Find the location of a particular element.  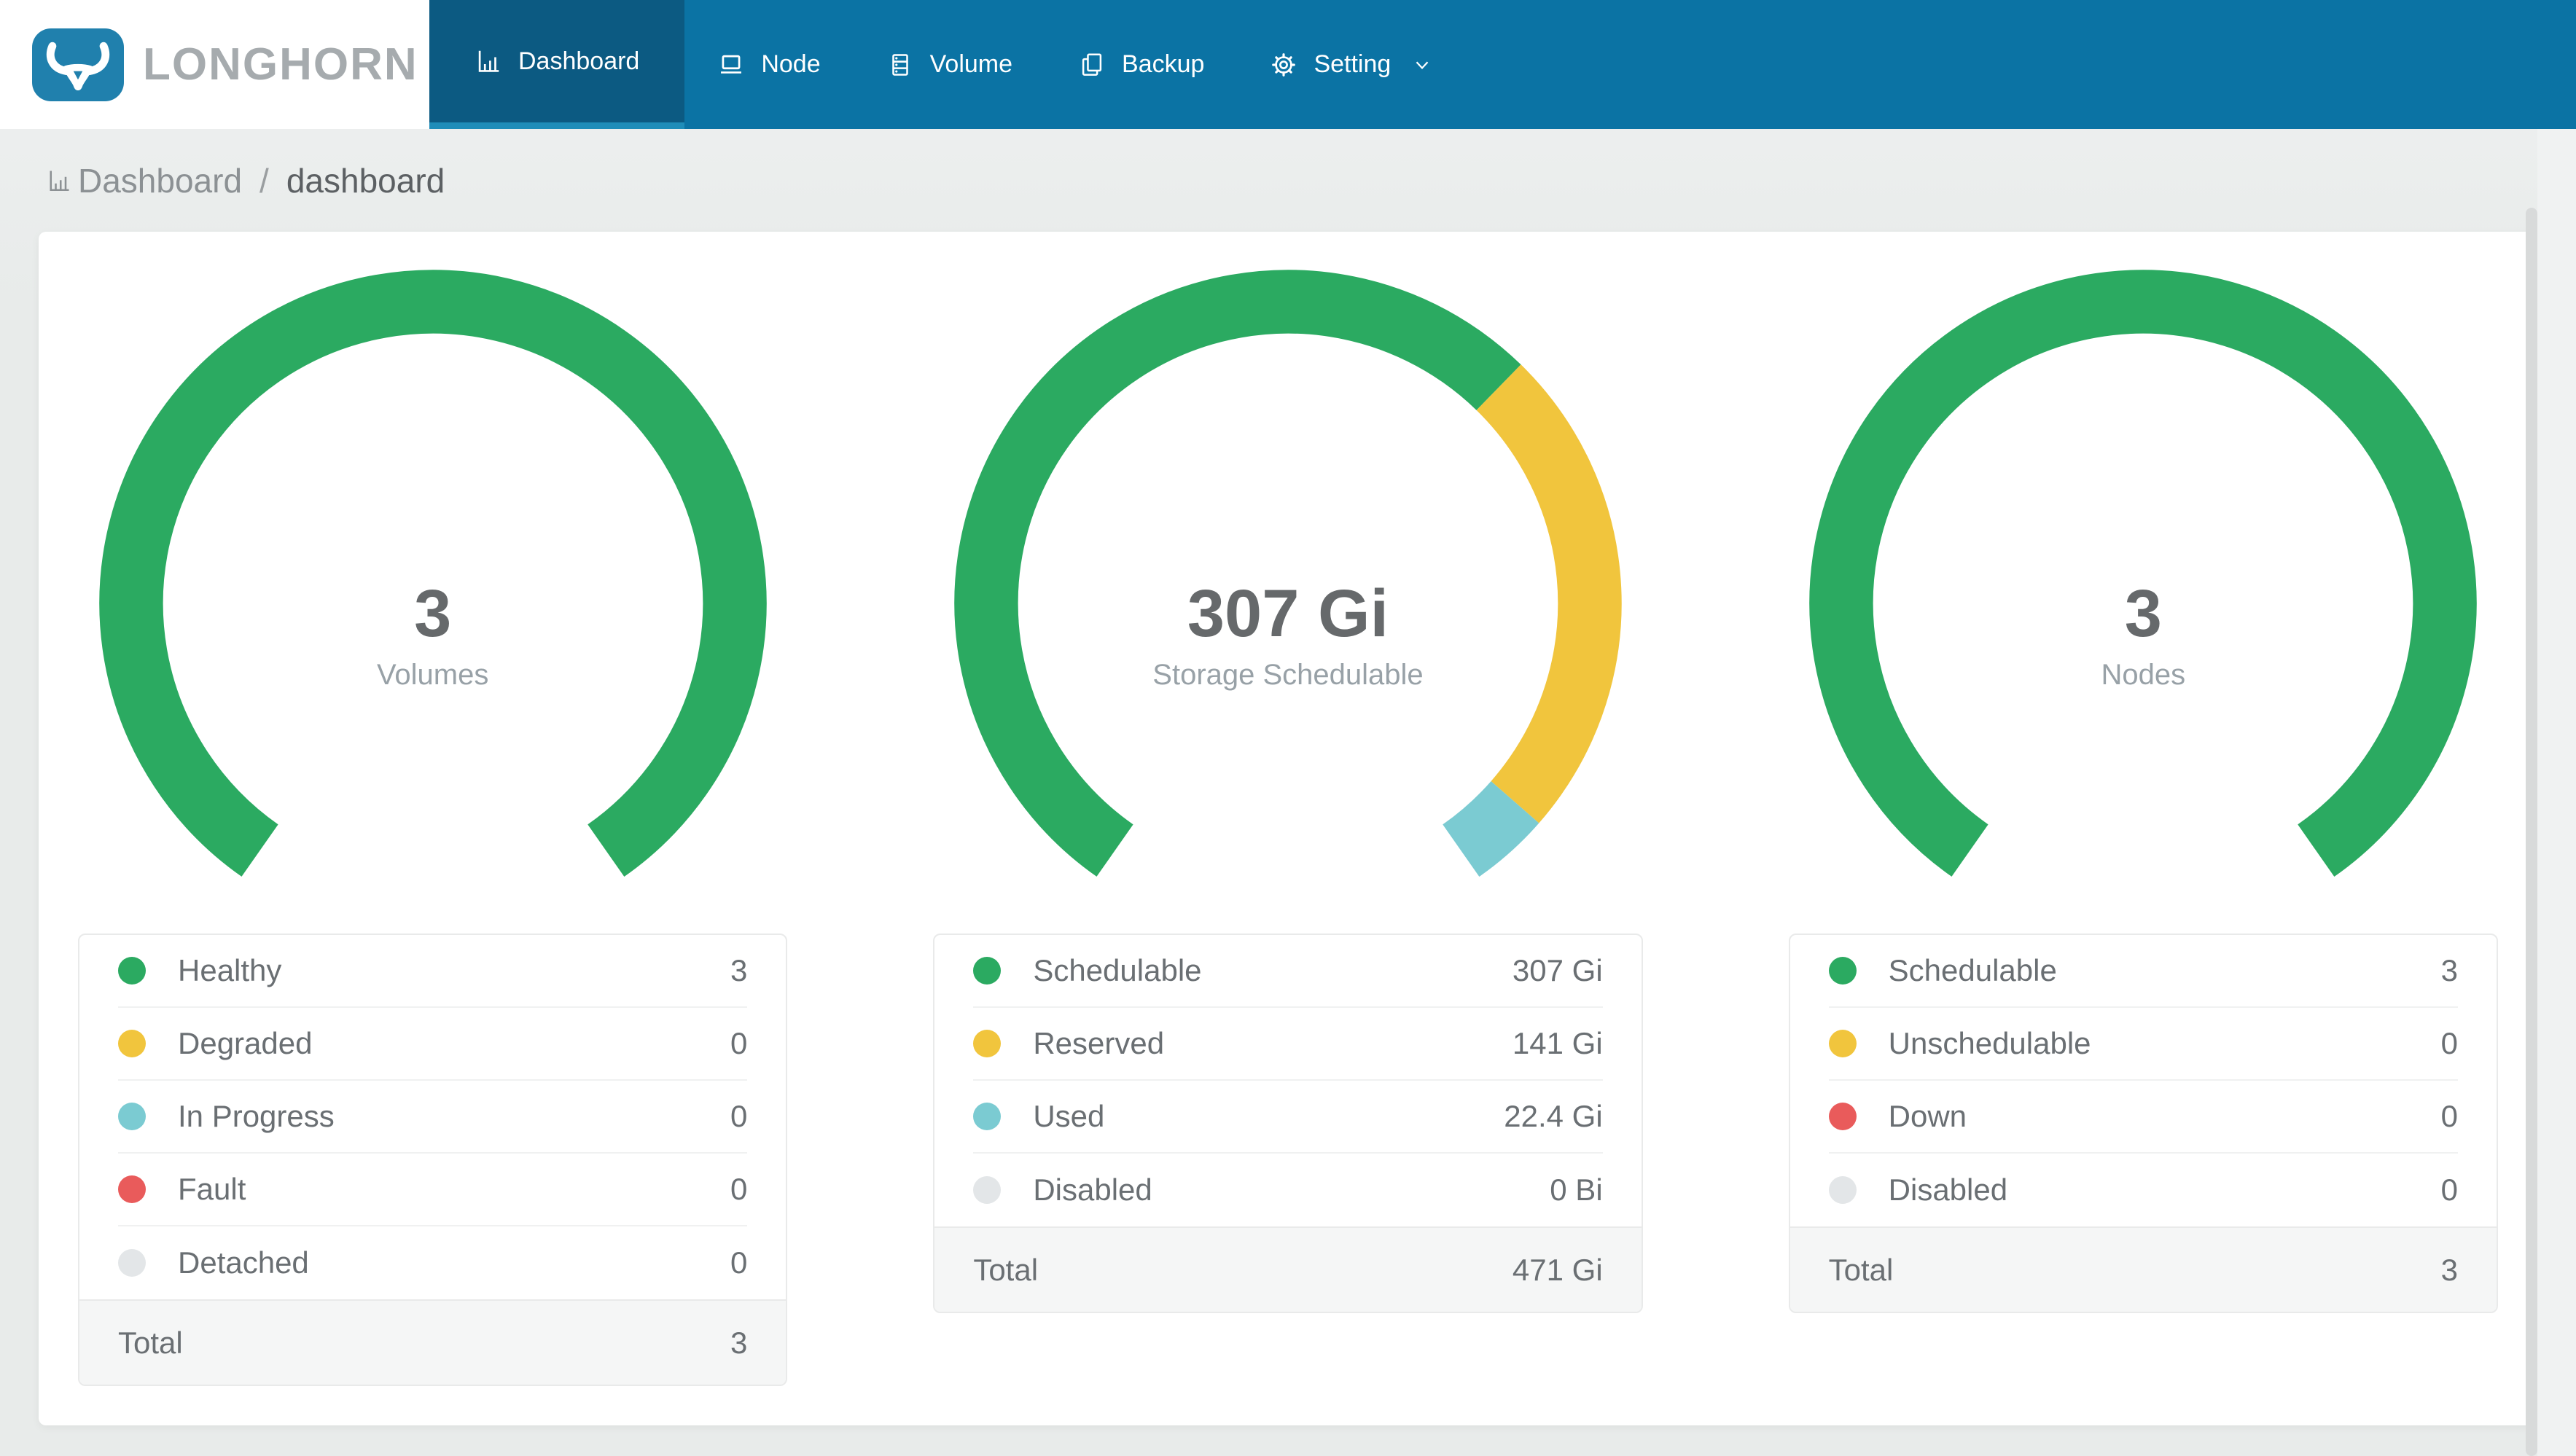

nav-label: Setting is located at coordinates (1353, 64).